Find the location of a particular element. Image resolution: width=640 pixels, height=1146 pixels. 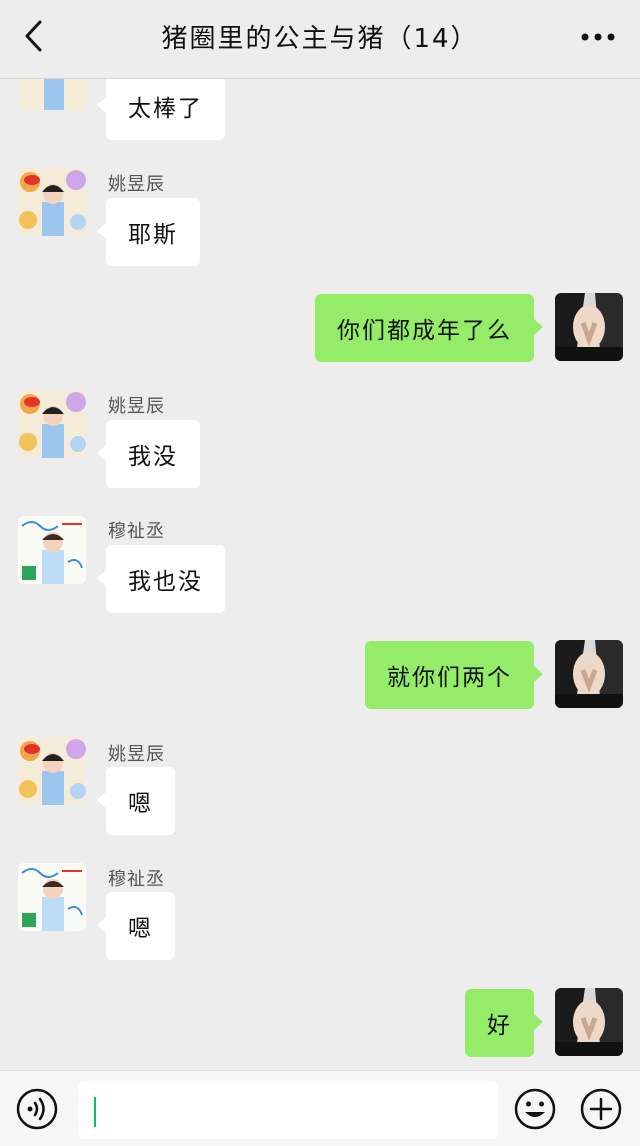

plus-button is located at coordinates (601, 1109).